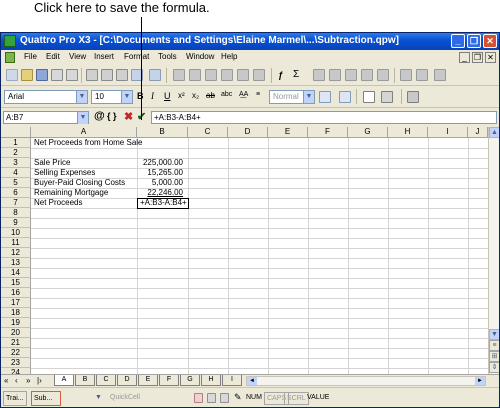  I want to click on menu-view: View, so click(77, 56).